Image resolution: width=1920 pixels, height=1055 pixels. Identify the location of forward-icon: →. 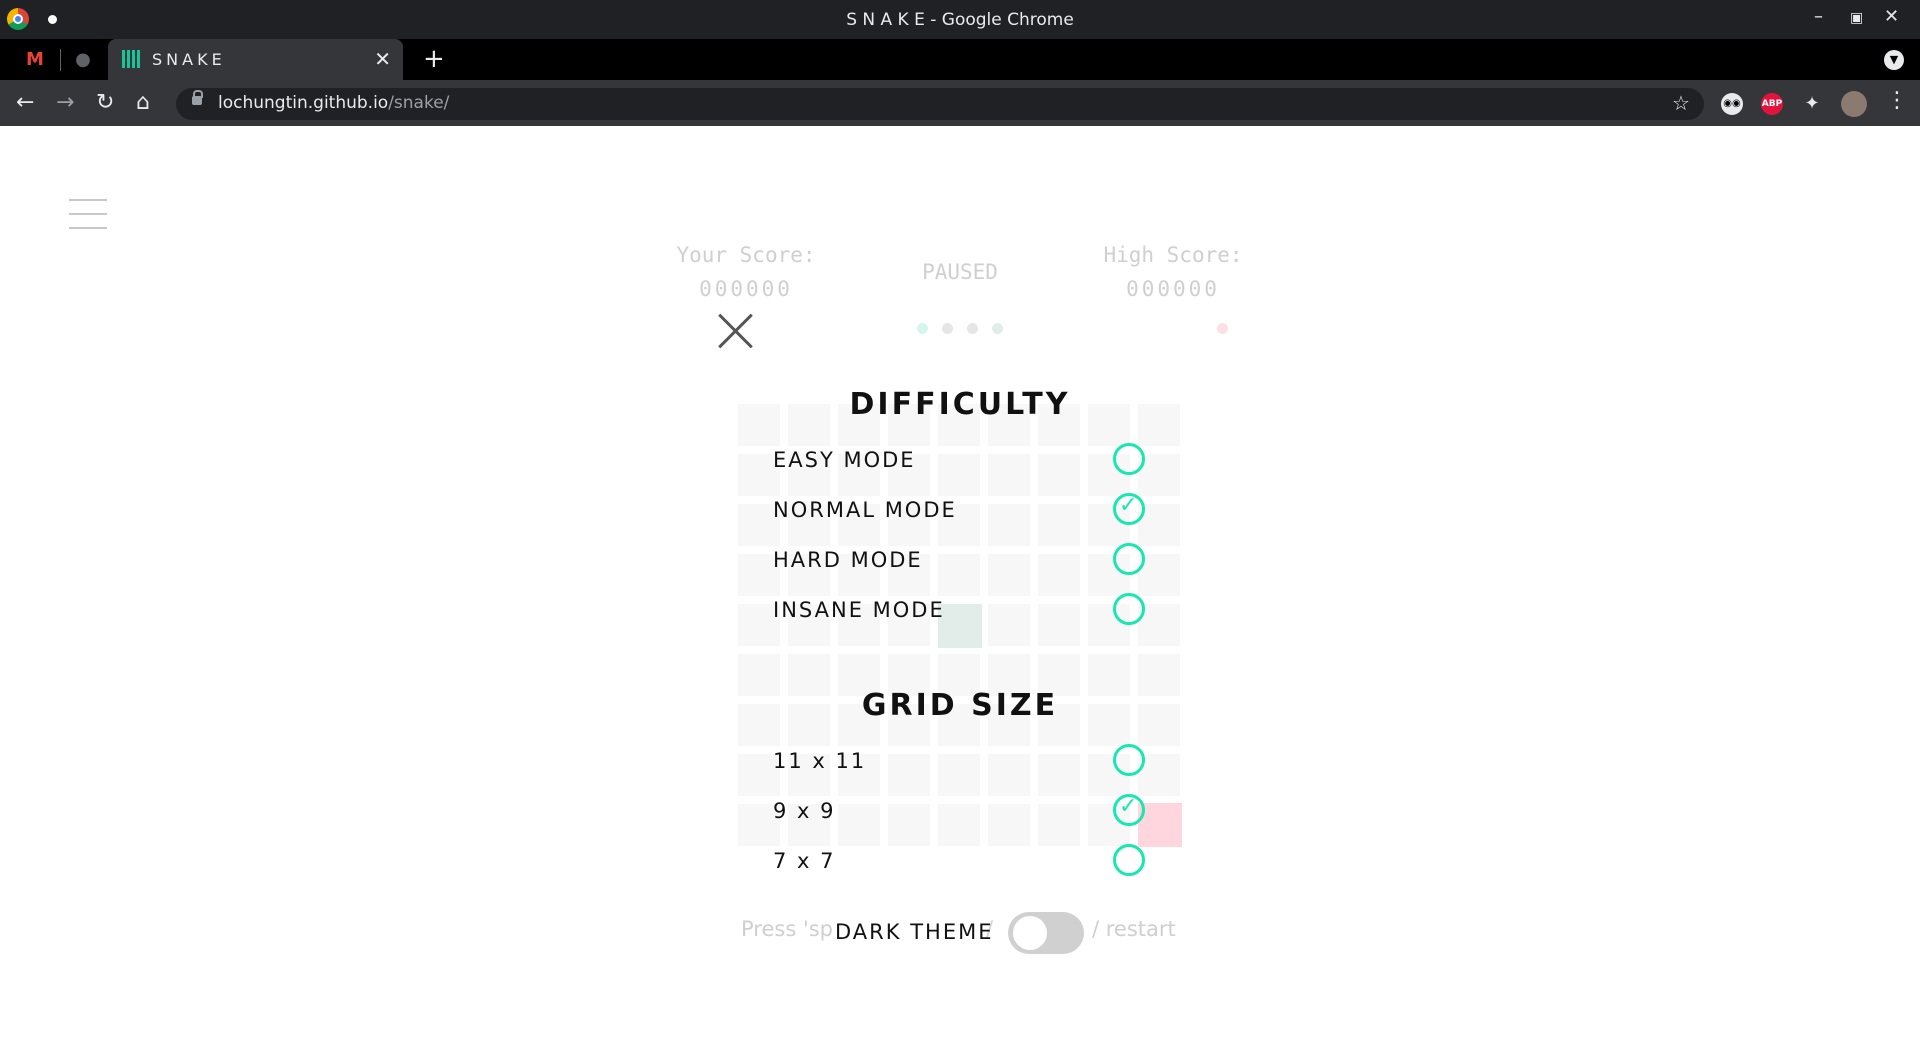
(65, 102).